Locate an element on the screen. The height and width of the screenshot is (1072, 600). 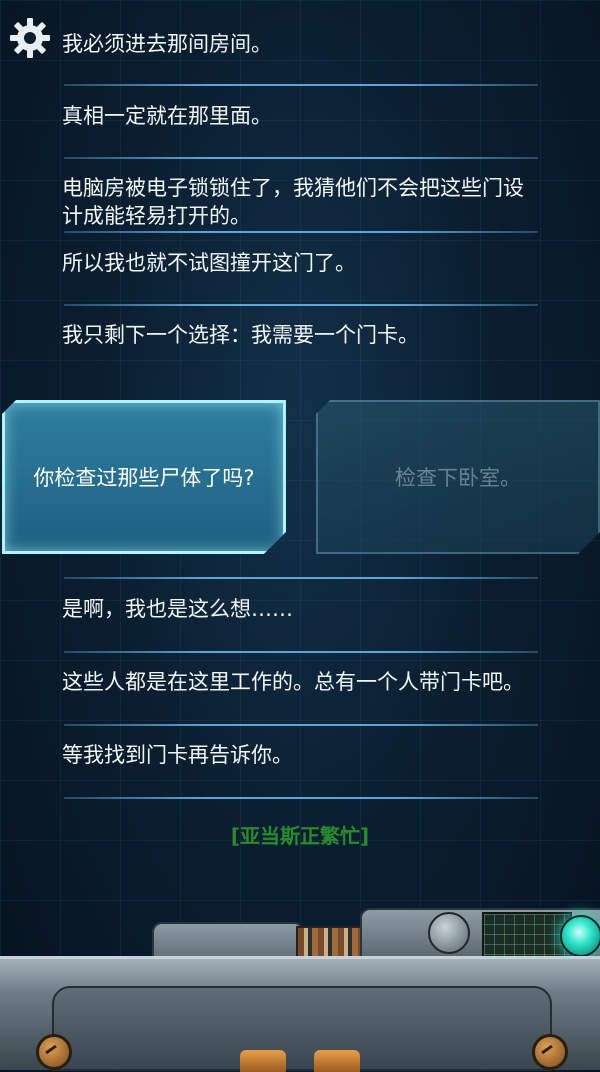
status-led-icon is located at coordinates (580, 936).